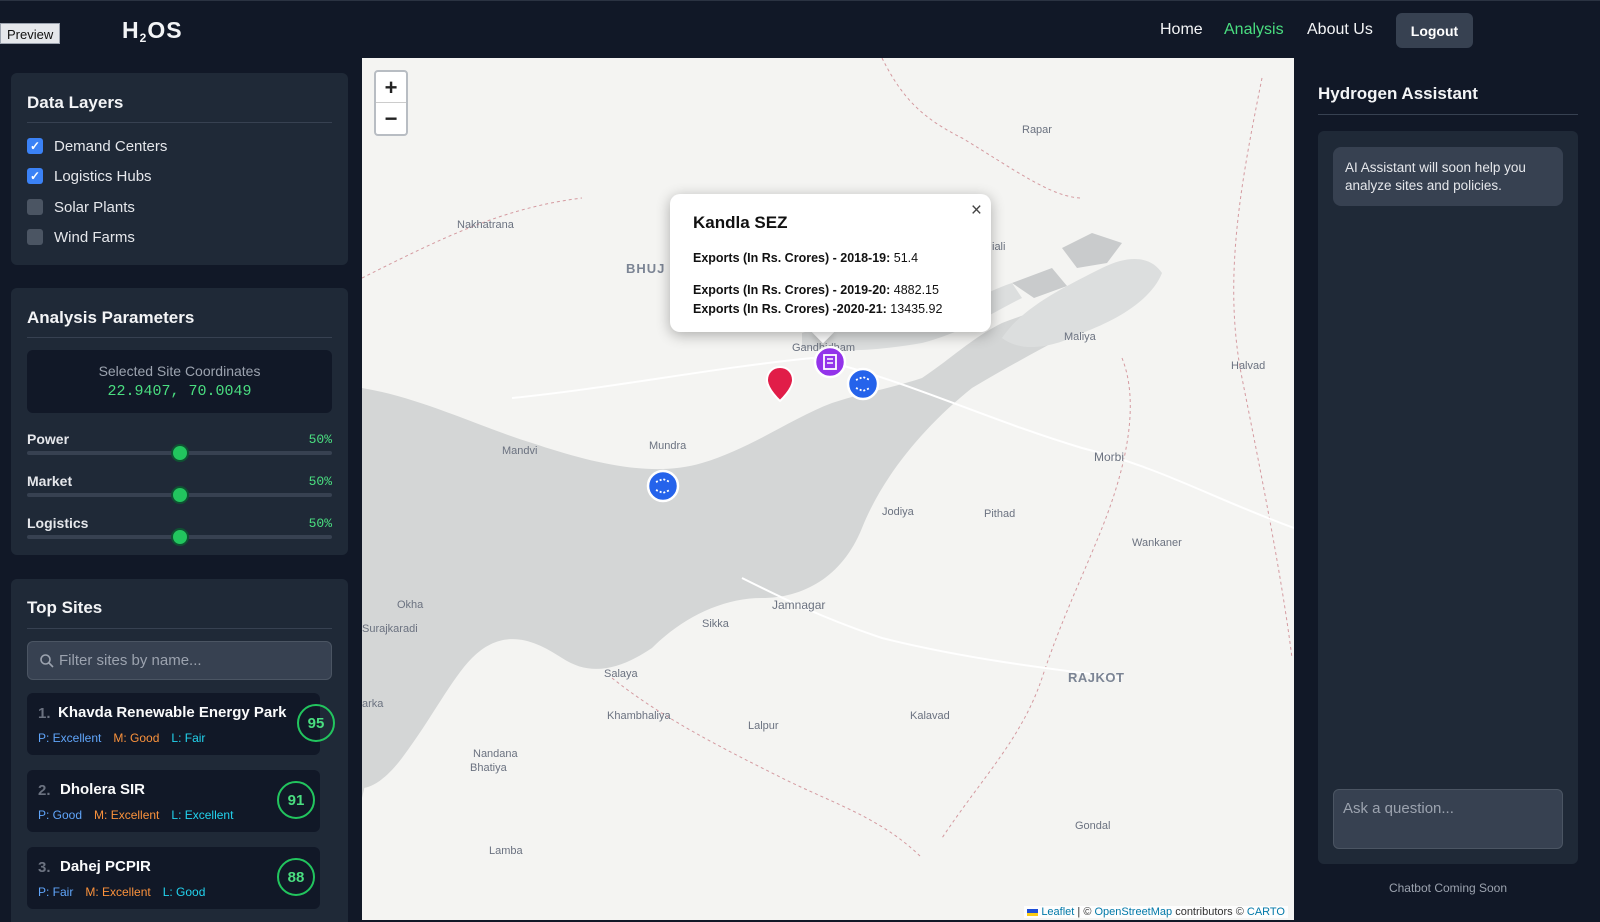 This screenshot has height=922, width=1600. I want to click on assistant-title: Hydrogen Assistant, so click(1398, 93).